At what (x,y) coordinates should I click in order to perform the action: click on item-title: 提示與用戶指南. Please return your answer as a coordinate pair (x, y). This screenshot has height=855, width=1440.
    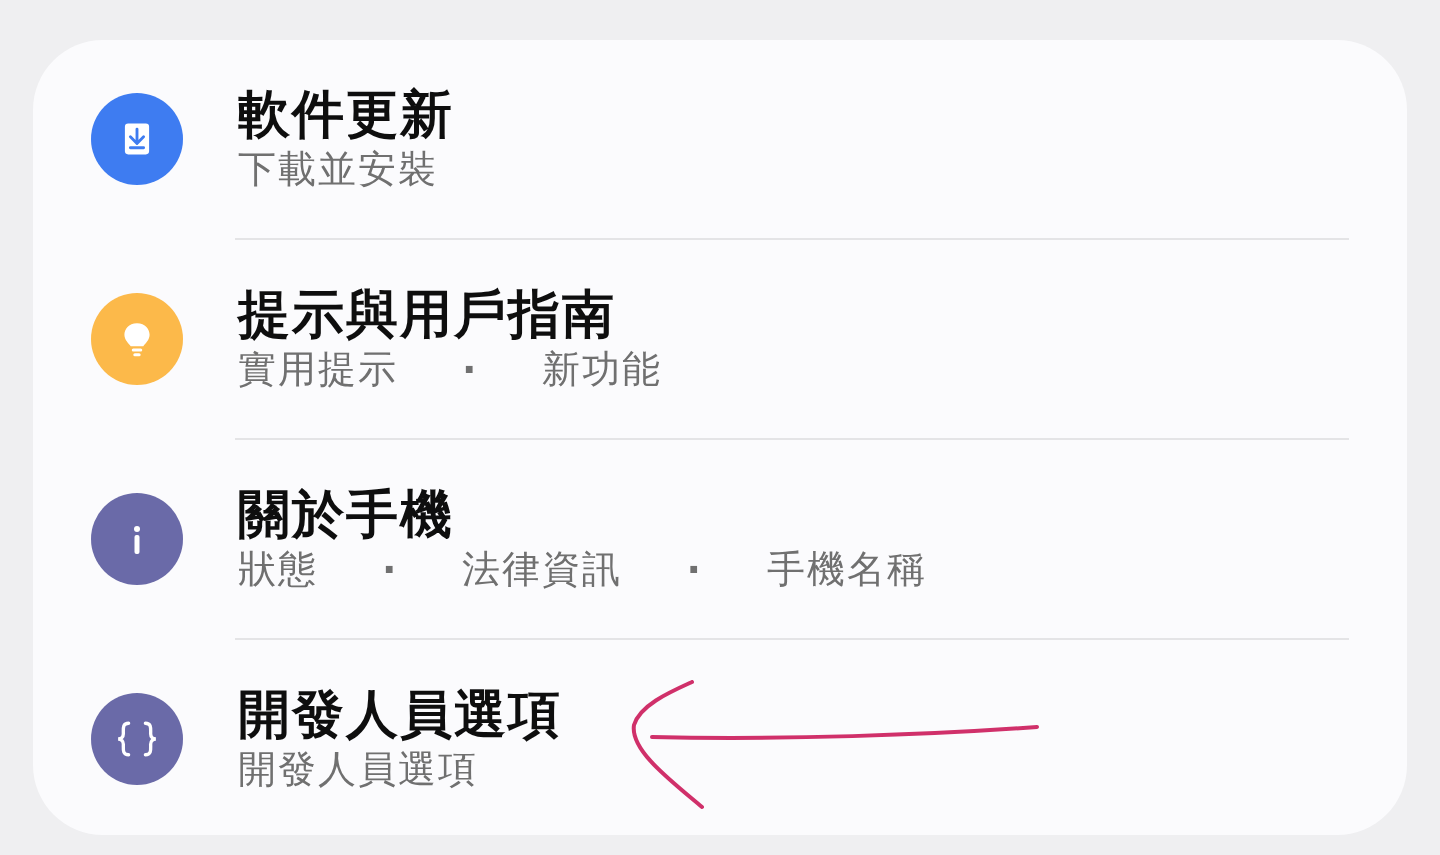
    Looking at the image, I should click on (427, 314).